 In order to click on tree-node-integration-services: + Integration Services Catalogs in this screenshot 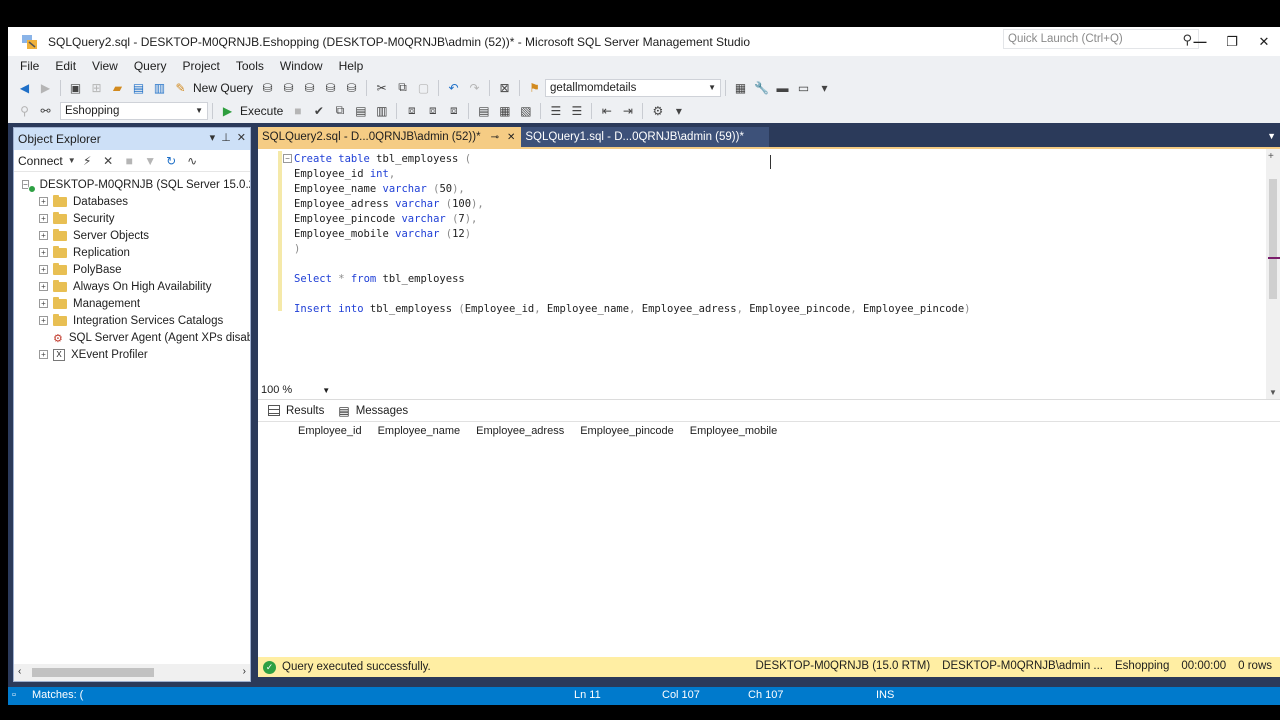, I will do `click(132, 320)`.